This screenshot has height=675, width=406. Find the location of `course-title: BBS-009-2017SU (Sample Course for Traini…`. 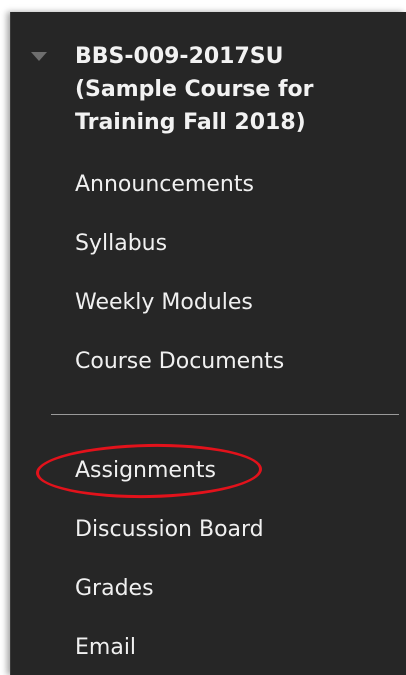

course-title: BBS-009-2017SU (Sample Course for Traini… is located at coordinates (233, 89).